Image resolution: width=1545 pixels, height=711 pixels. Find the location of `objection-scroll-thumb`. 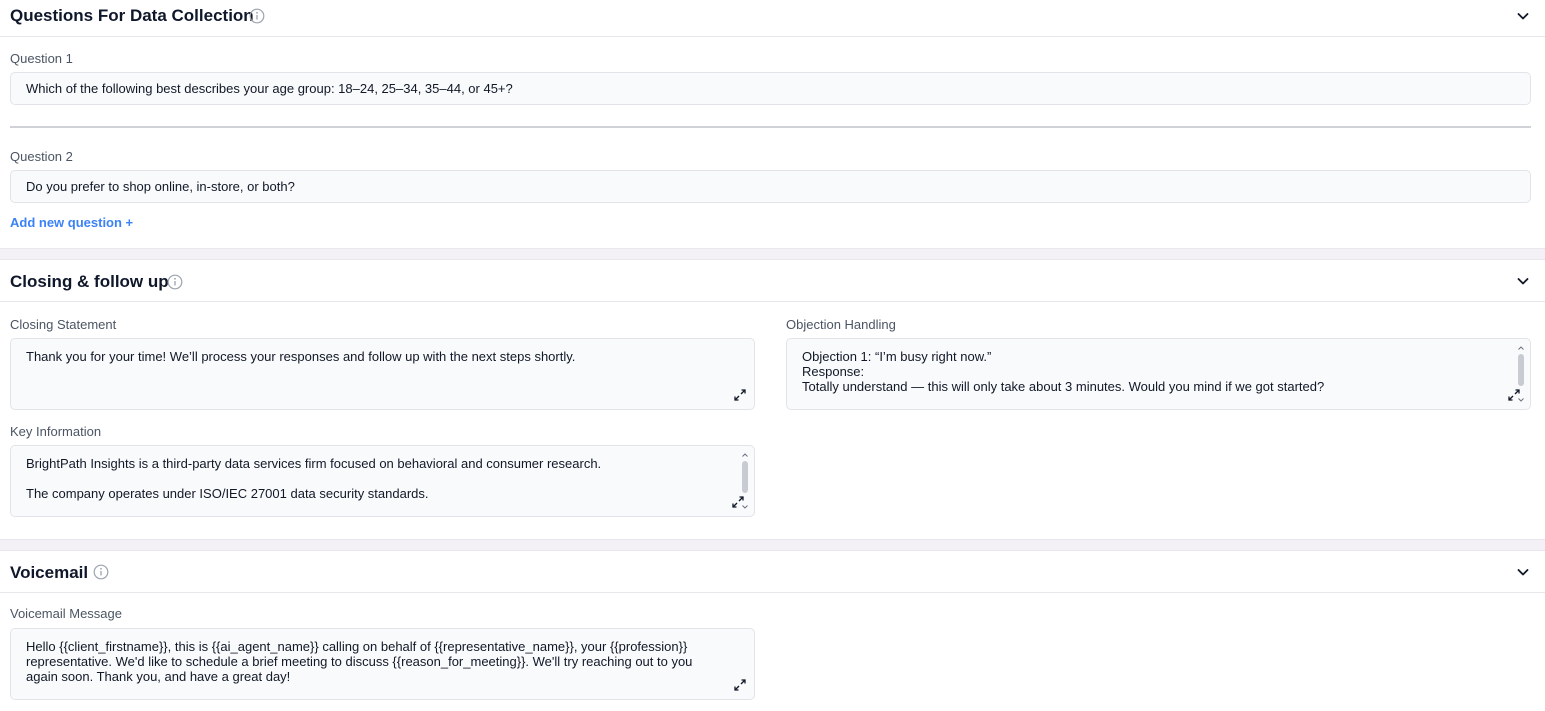

objection-scroll-thumb is located at coordinates (1521, 370).